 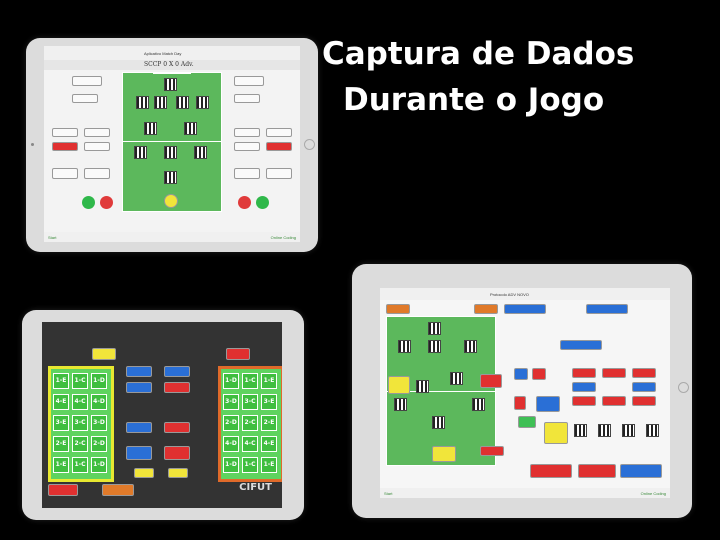 What do you see at coordinates (99, 423) in the screenshot?
I see `zone-cell: 3-D` at bounding box center [99, 423].